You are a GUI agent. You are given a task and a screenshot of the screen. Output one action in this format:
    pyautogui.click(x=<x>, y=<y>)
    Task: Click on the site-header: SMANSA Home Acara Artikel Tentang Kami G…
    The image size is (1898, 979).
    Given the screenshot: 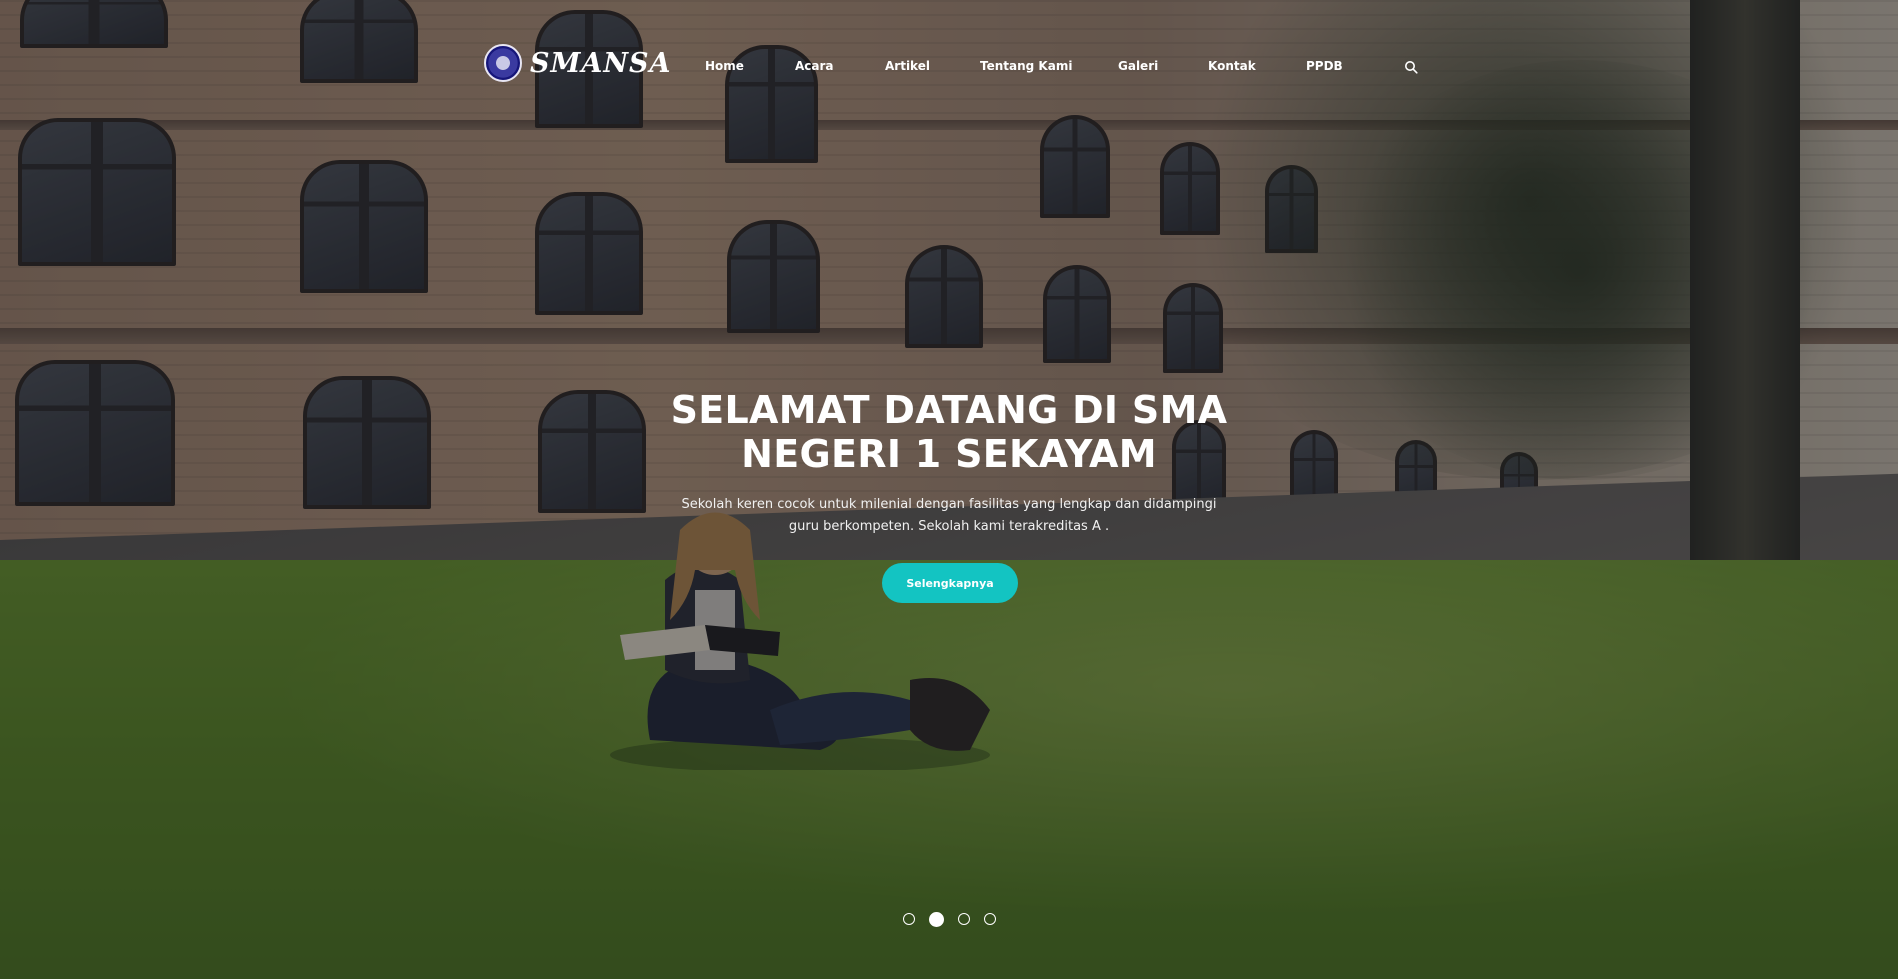 What is the action you would take?
    pyautogui.click(x=949, y=65)
    